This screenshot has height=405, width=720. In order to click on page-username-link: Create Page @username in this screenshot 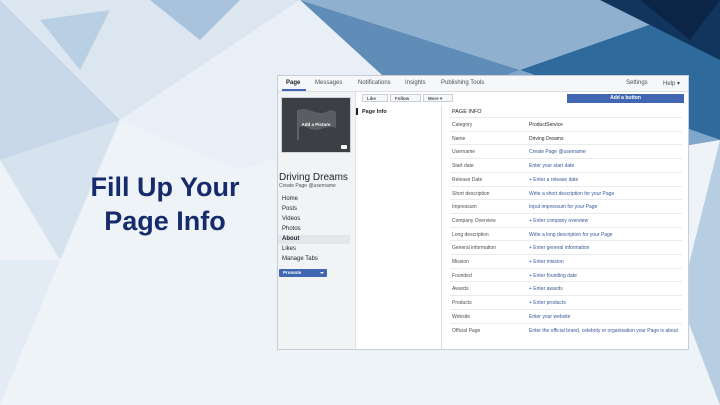, I will do `click(307, 186)`.